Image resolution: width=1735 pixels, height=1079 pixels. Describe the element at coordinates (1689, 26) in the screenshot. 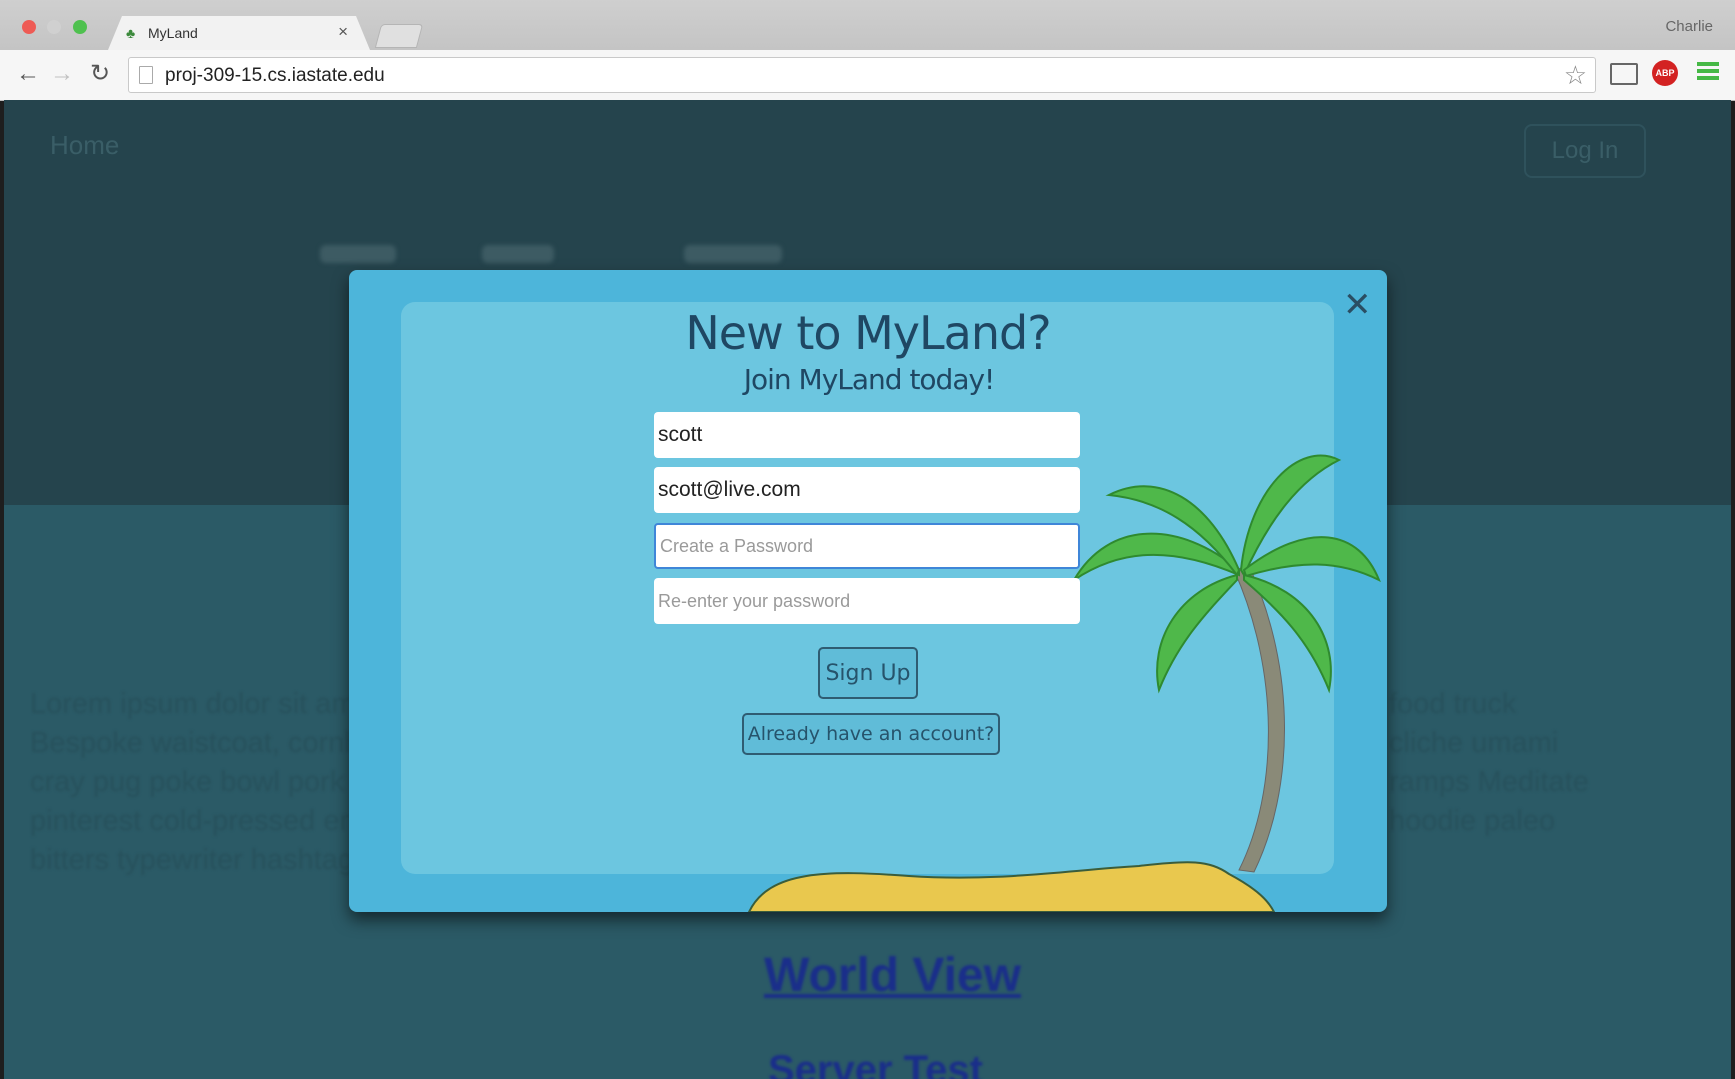

I see `profile-name: Charlie` at that location.